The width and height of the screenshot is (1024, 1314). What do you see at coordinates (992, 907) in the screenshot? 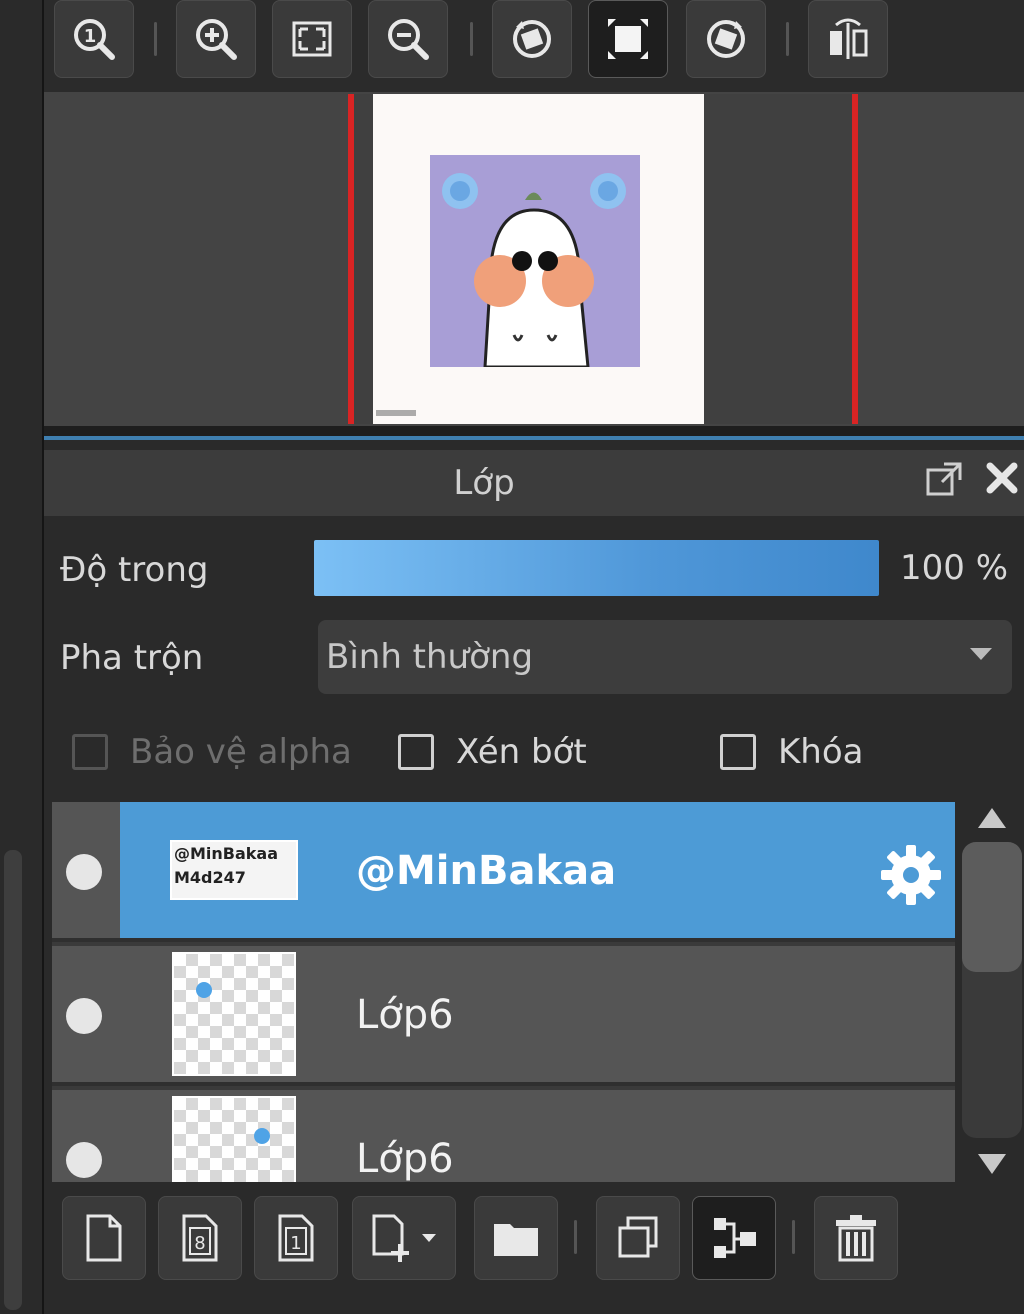
I see `scroll-thumb` at bounding box center [992, 907].